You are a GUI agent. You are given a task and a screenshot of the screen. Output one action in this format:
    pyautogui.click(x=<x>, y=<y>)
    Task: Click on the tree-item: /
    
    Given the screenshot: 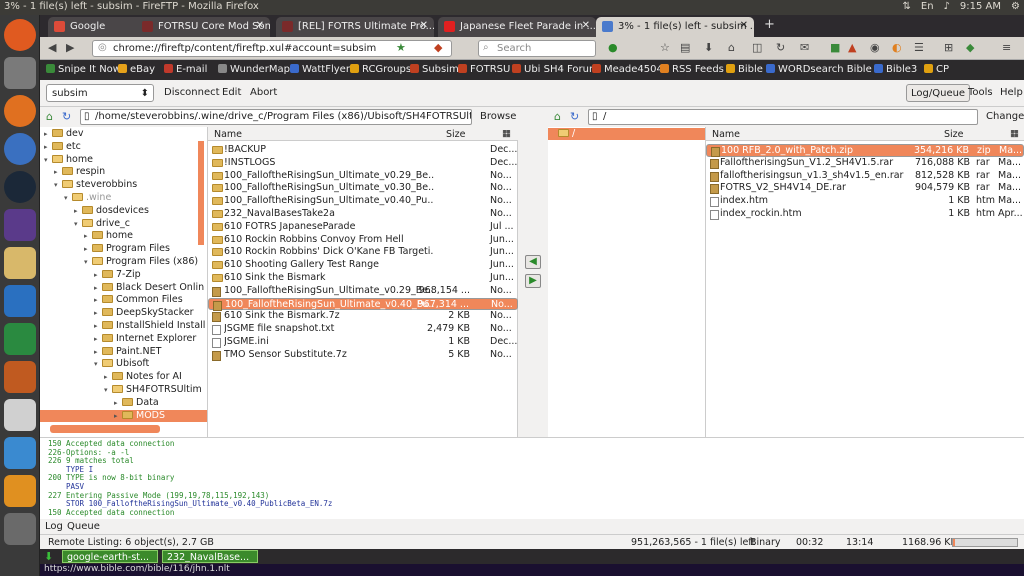 What is the action you would take?
    pyautogui.click(x=626, y=134)
    